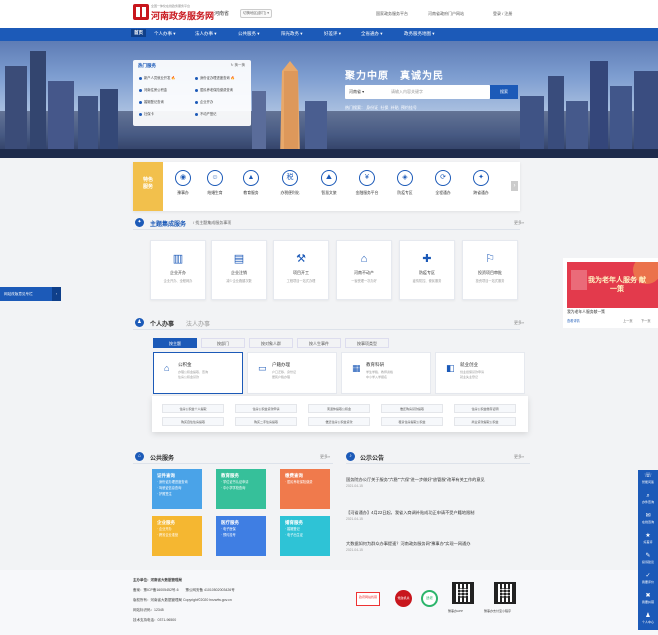  I want to click on personal-tab-title: 个人办事, so click(162, 323).